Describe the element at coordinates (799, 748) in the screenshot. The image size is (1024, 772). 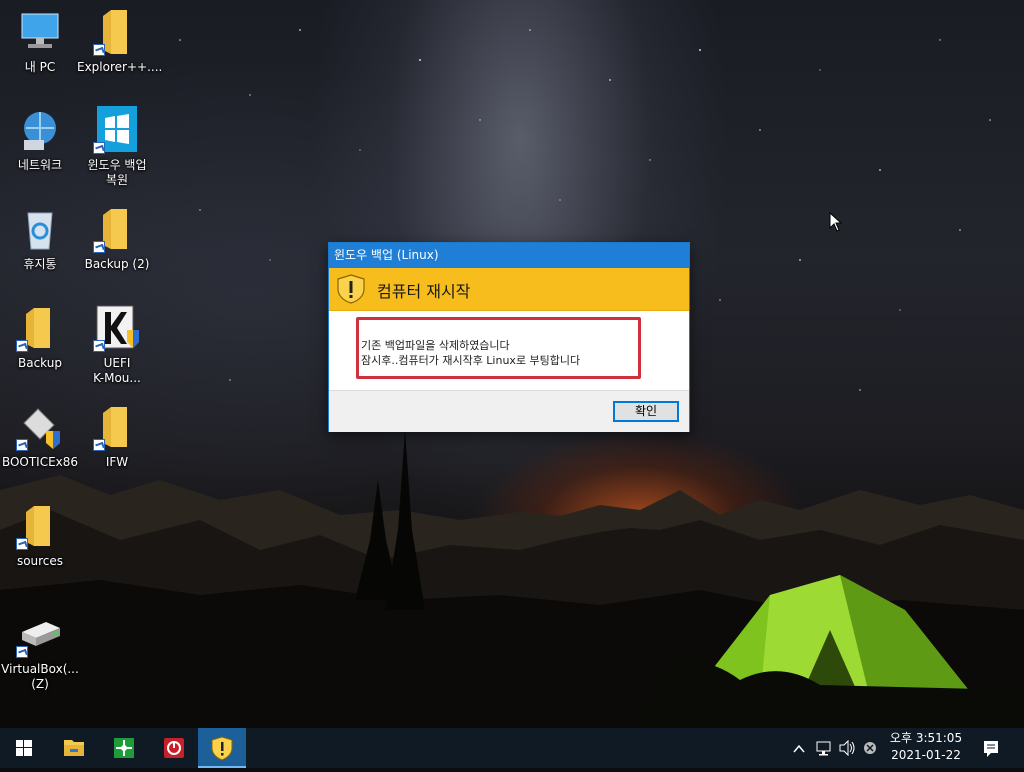
I see `show-hidden-icons-chevron-up-icon` at that location.